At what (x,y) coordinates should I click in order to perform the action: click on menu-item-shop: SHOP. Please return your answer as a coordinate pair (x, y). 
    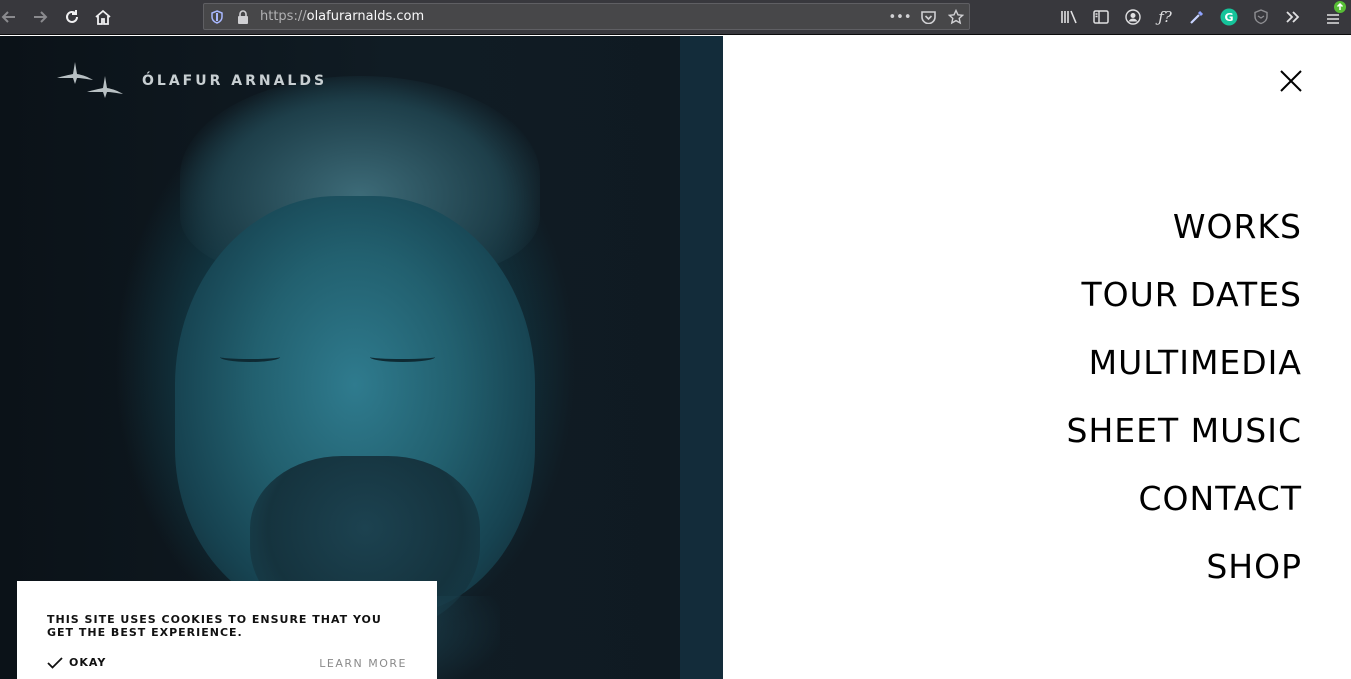
    Looking at the image, I should click on (1254, 566).